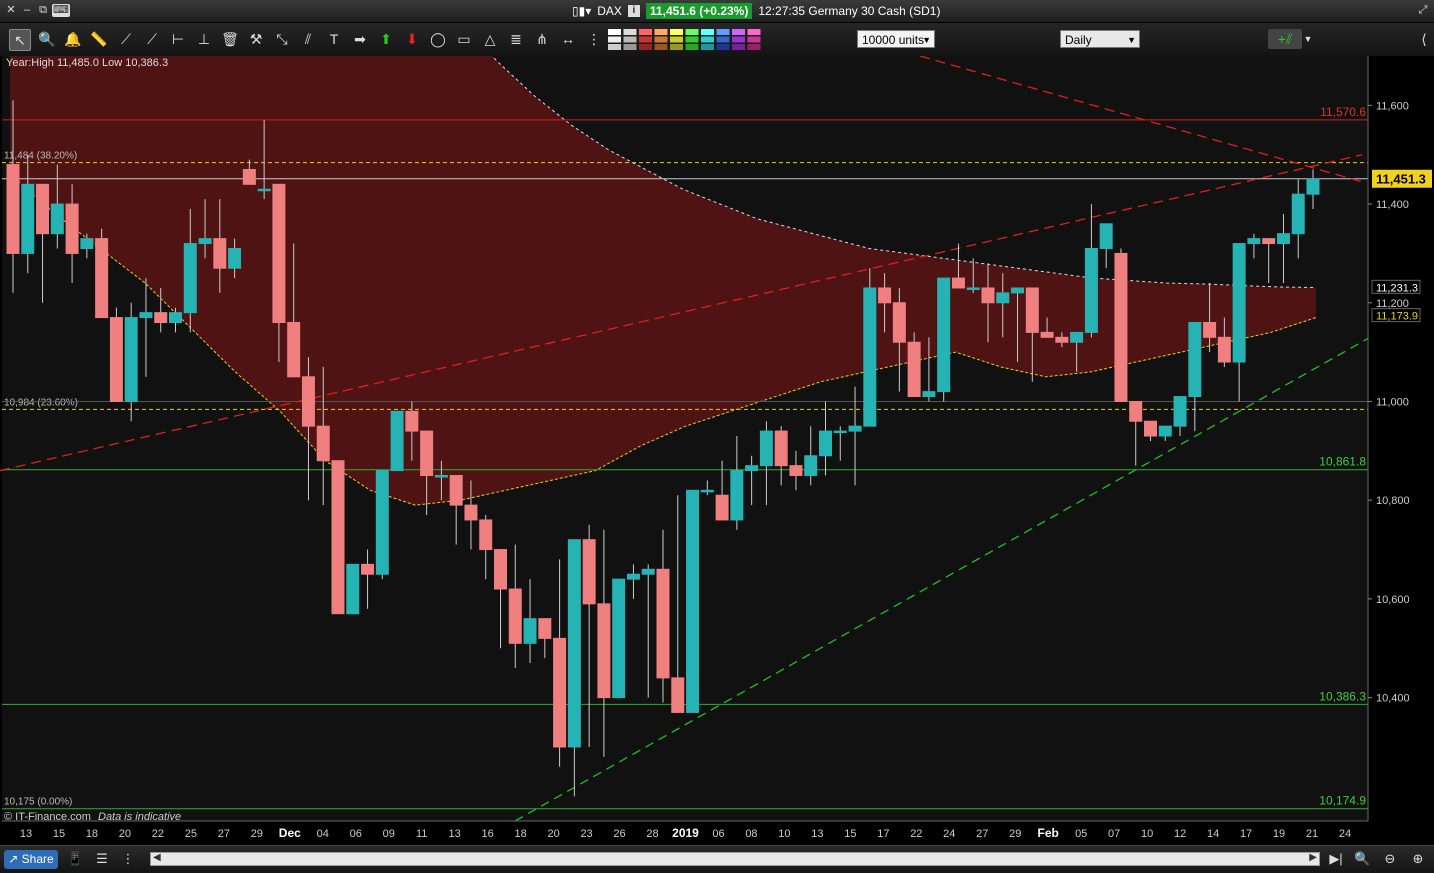 Image resolution: width=1434 pixels, height=873 pixels. Describe the element at coordinates (47, 39) in the screenshot. I see `zoom-icon: 🔍` at that location.